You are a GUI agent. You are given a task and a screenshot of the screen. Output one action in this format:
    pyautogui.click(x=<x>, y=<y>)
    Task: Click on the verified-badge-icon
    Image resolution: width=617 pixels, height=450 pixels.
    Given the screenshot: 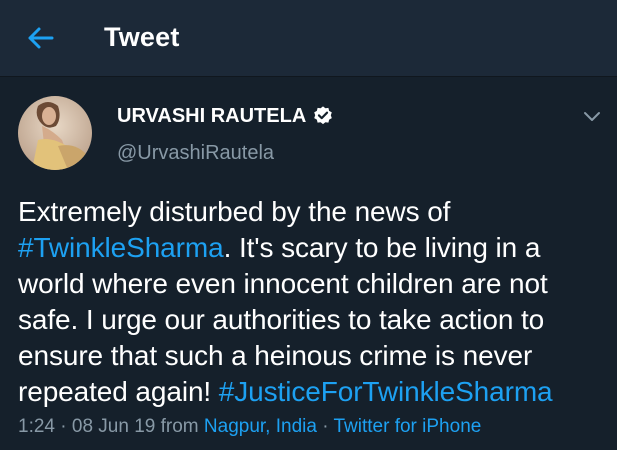 What is the action you would take?
    pyautogui.click(x=323, y=115)
    